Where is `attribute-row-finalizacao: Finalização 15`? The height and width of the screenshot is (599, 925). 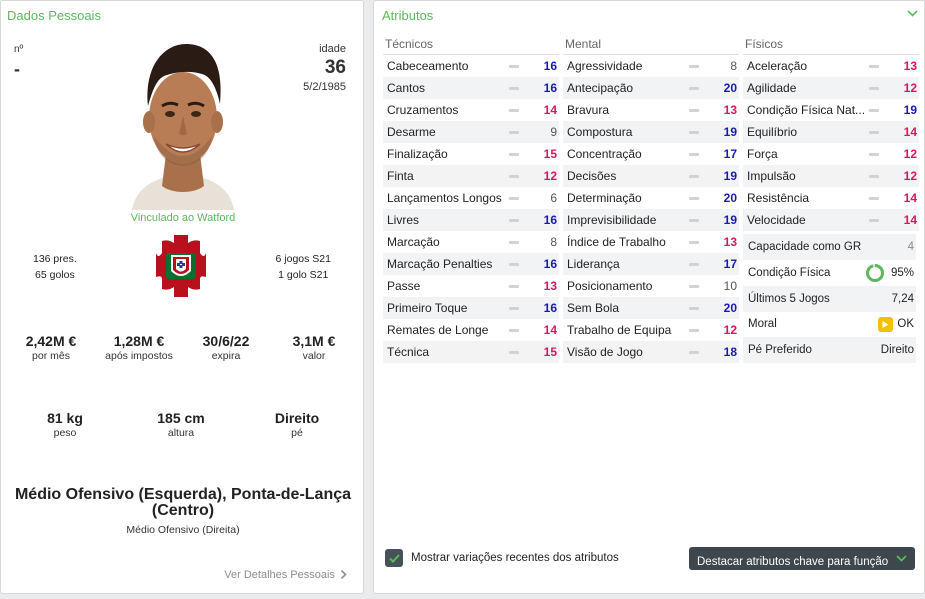
attribute-row-finalizacao: Finalização 15 is located at coordinates (471, 154).